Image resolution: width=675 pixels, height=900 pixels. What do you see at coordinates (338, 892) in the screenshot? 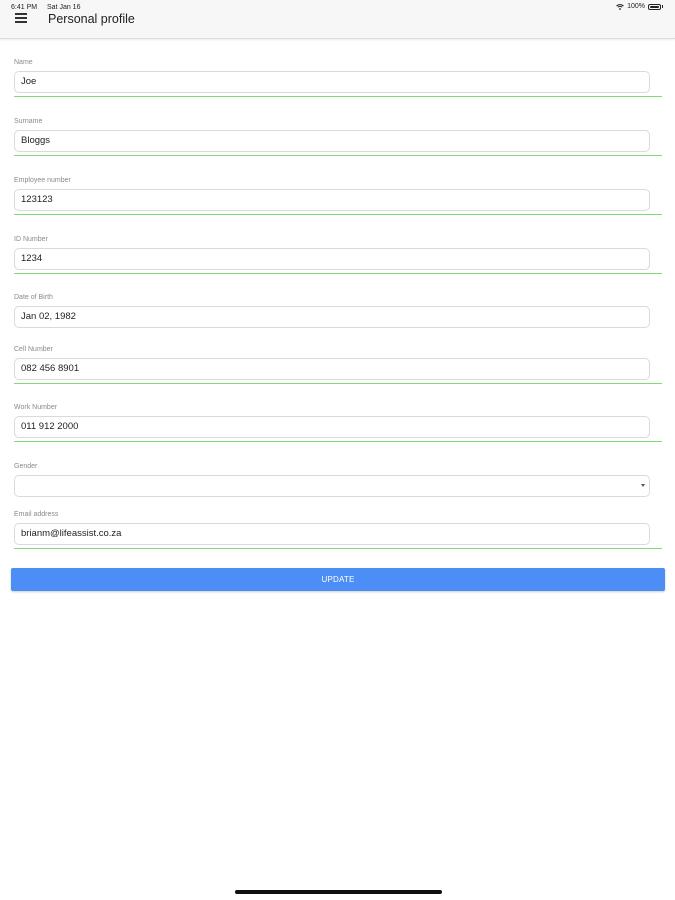
I see `home-indicator` at bounding box center [338, 892].